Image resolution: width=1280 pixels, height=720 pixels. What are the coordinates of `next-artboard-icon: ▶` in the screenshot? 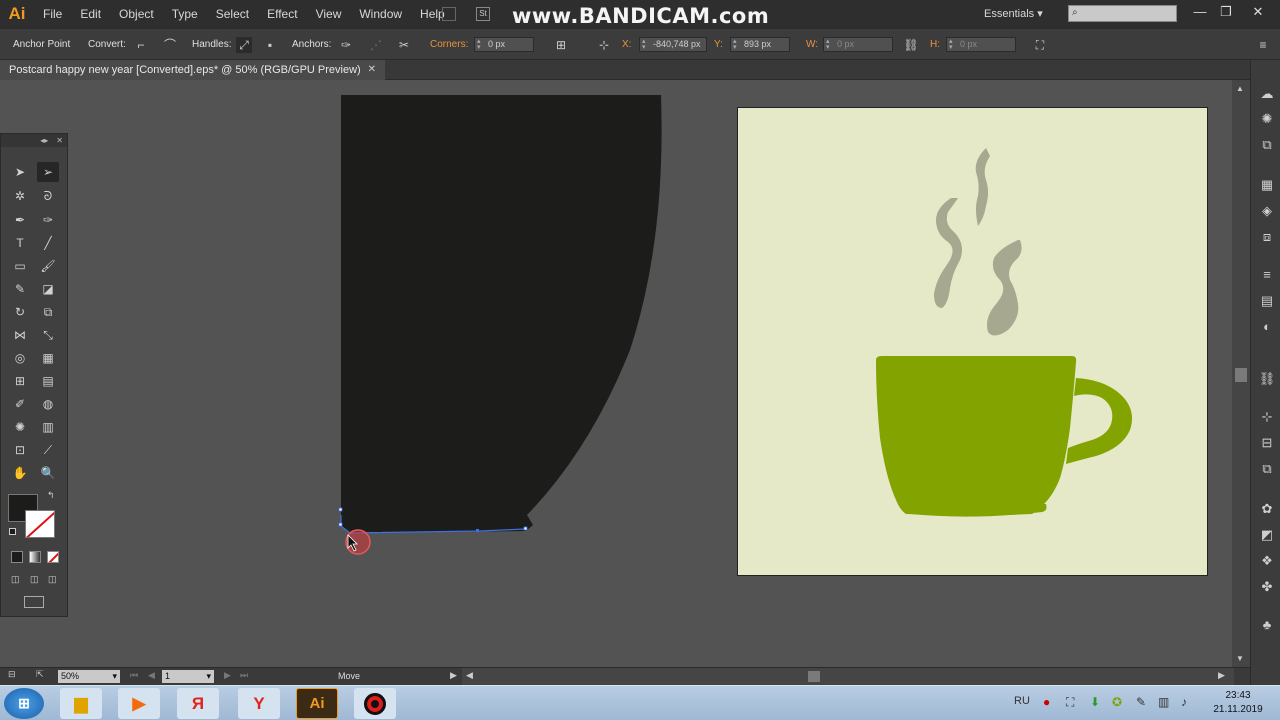 It's located at (227, 675).